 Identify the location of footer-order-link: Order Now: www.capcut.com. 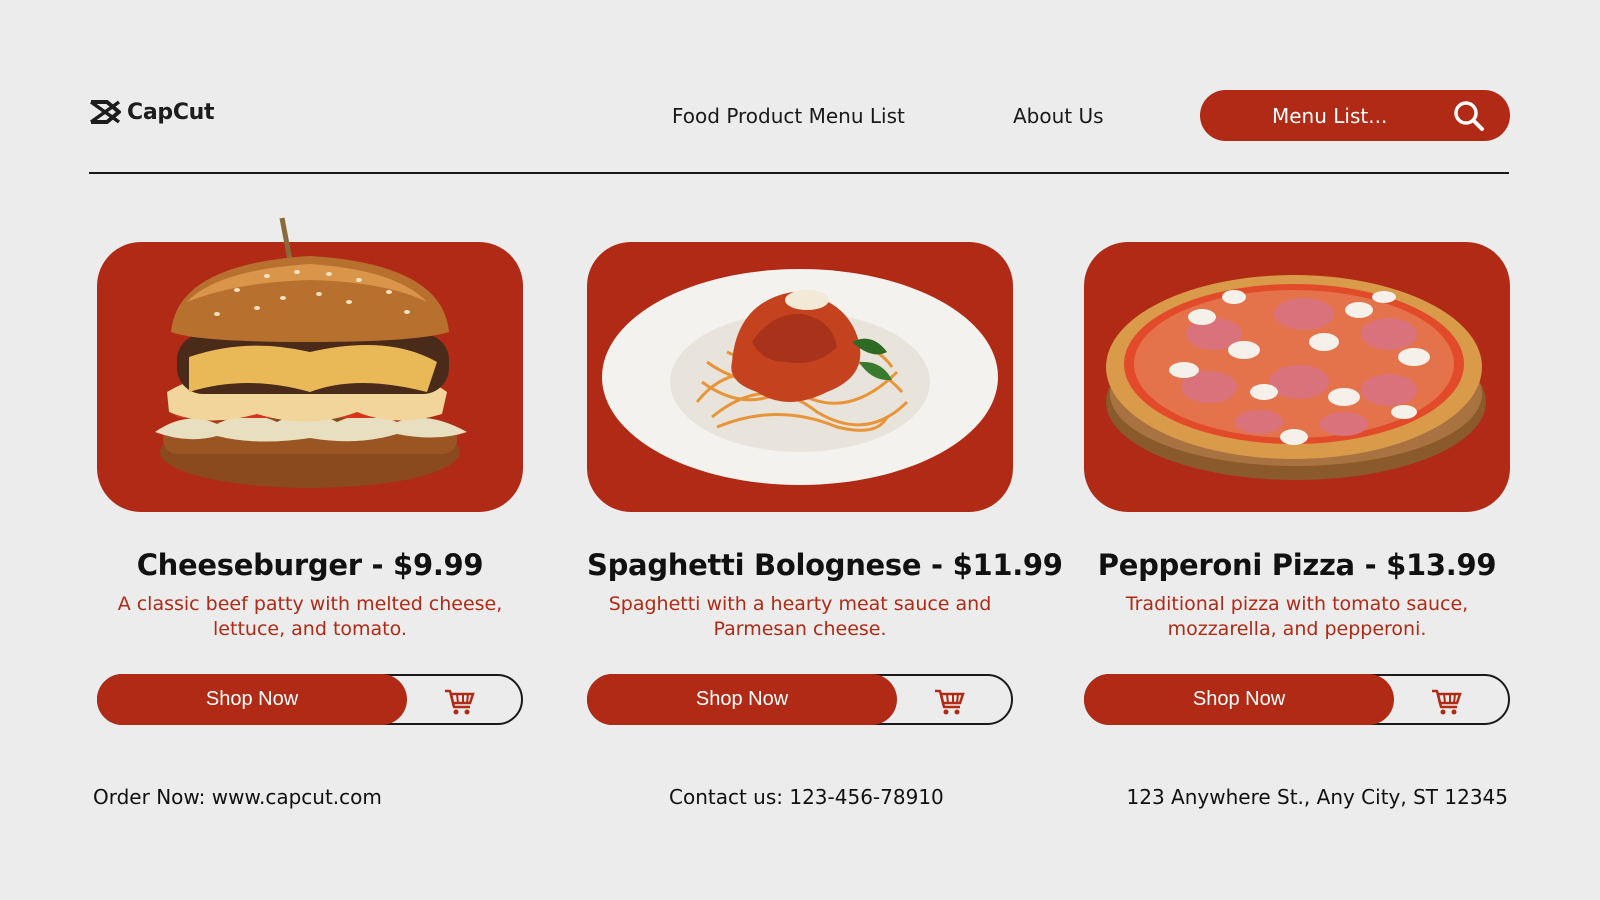
(237, 797).